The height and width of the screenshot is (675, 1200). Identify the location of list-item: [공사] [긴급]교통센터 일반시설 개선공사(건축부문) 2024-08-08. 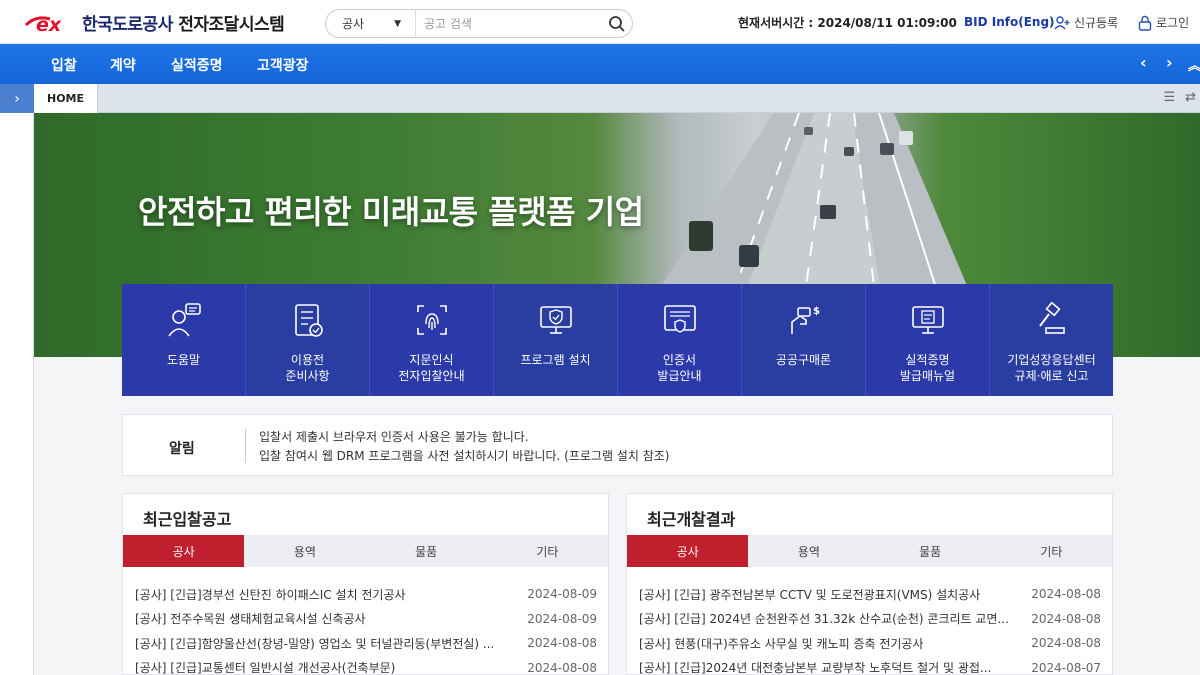
(366, 665).